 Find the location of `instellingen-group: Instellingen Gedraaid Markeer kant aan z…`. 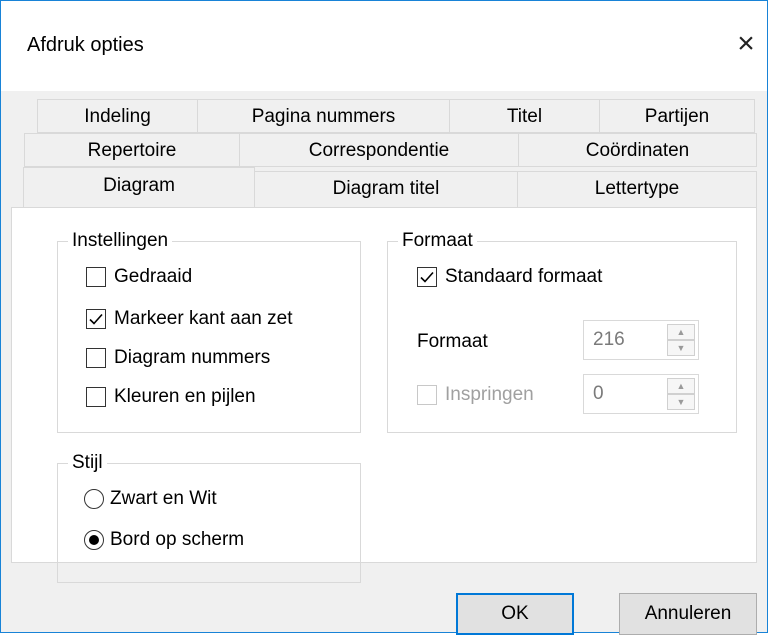

instellingen-group: Instellingen Gedraaid Markeer kant aan z… is located at coordinates (209, 331).